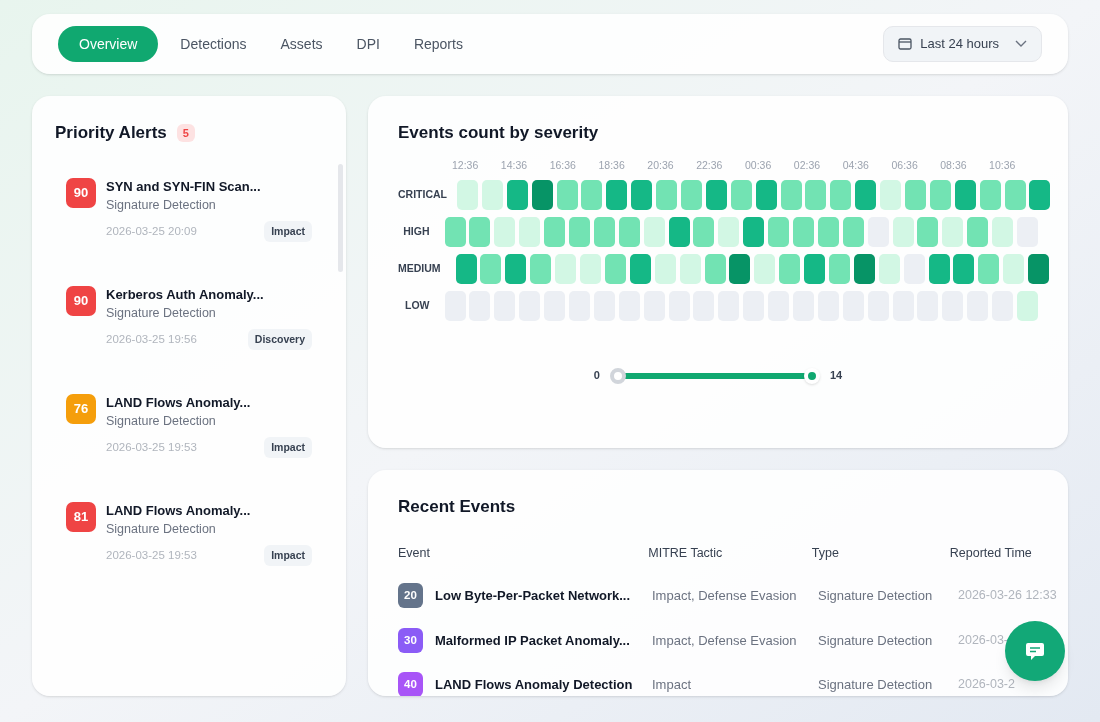 The height and width of the screenshot is (722, 1100). Describe the element at coordinates (1007, 596) in the screenshot. I see `table-cell-text: 2026-03-26 12:33` at that location.